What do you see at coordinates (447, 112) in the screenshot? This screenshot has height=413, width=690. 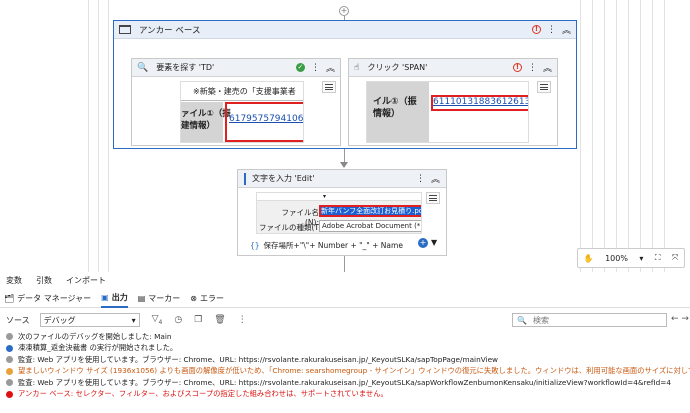 I see `element-screenshot: イル①（振 情報） 611101318836126139` at bounding box center [447, 112].